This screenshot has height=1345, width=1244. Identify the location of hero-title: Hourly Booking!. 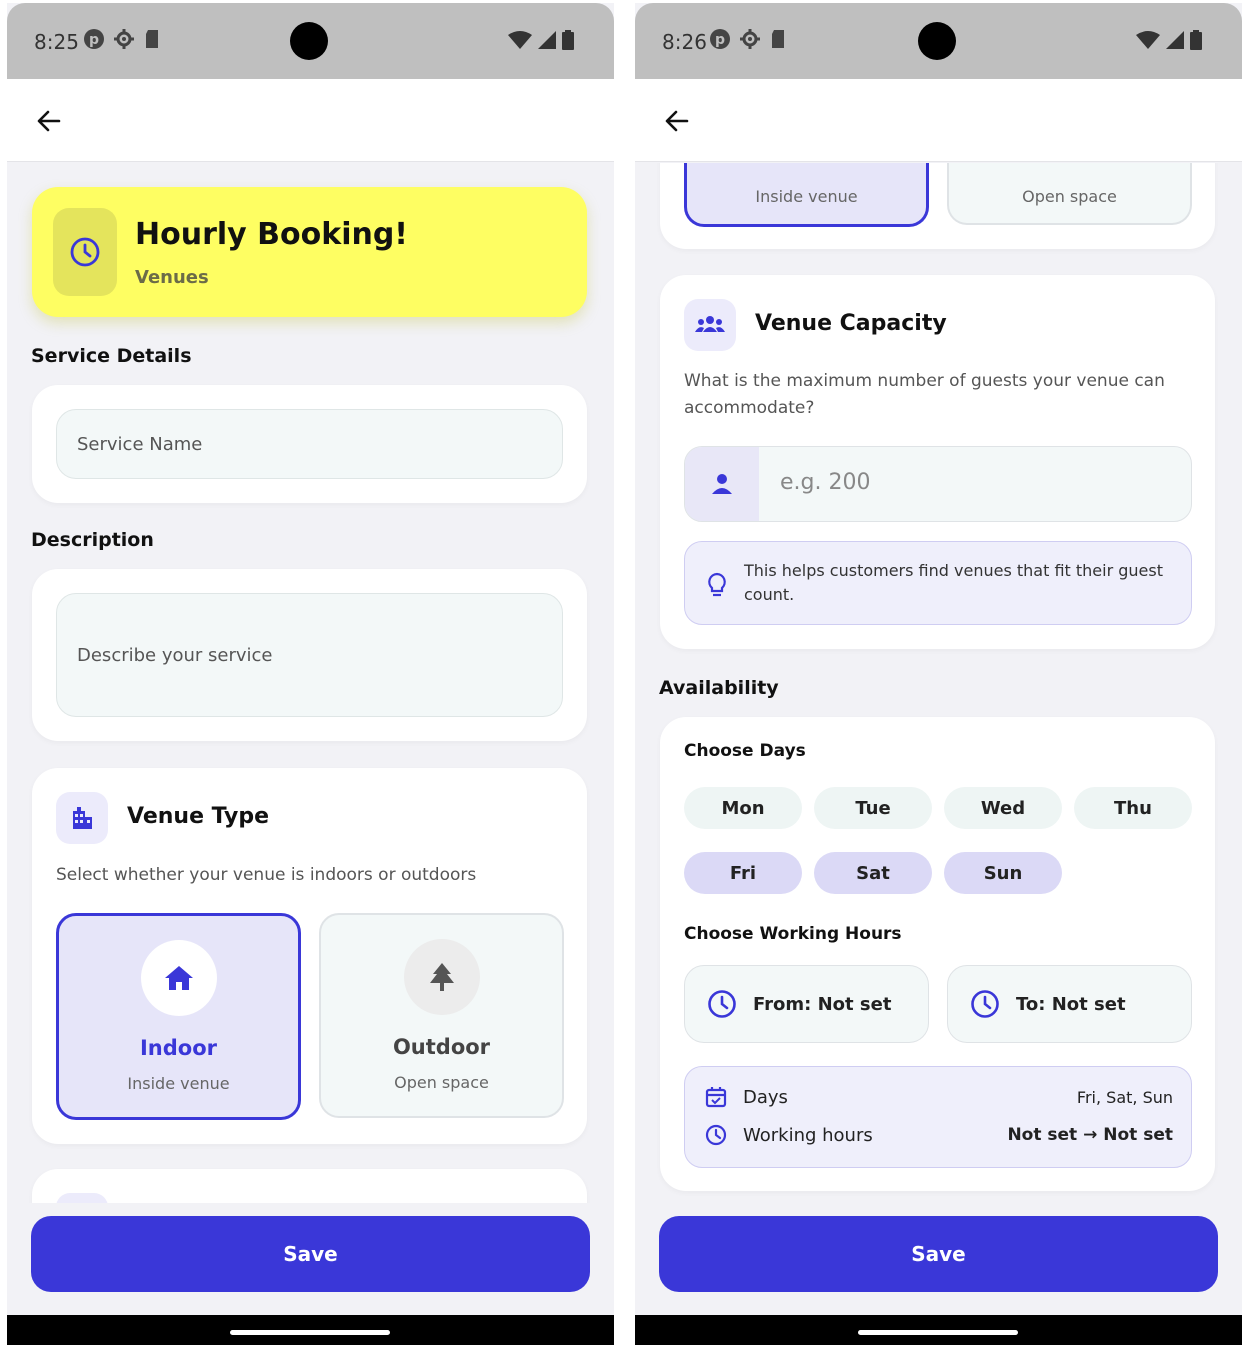
(271, 234).